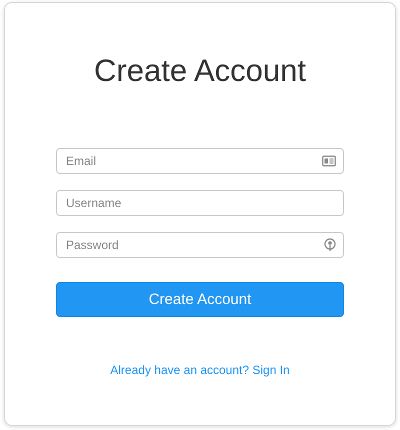 This screenshot has width=400, height=430. Describe the element at coordinates (200, 71) in the screenshot. I see `page-title: Create Account` at that location.